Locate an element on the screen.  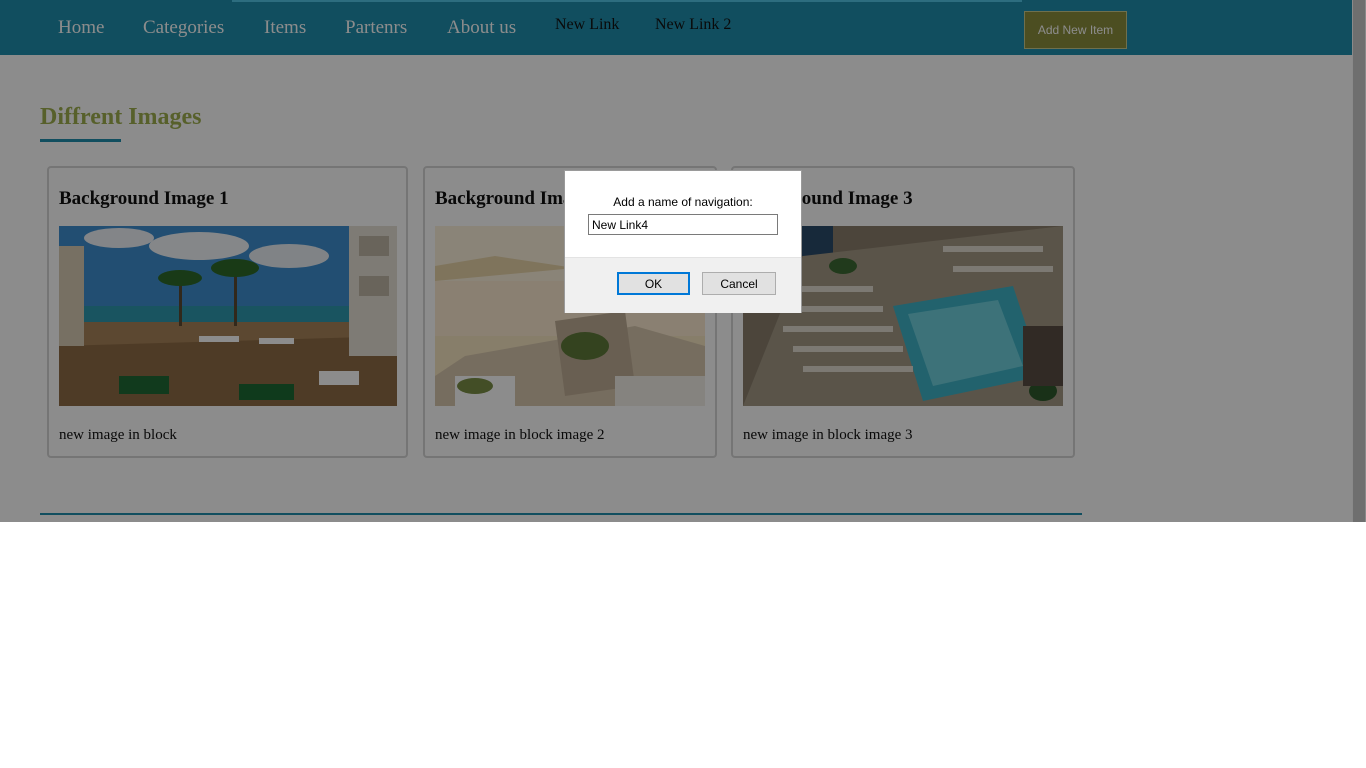
dialog-message: Add a name of navigation: is located at coordinates (683, 202).